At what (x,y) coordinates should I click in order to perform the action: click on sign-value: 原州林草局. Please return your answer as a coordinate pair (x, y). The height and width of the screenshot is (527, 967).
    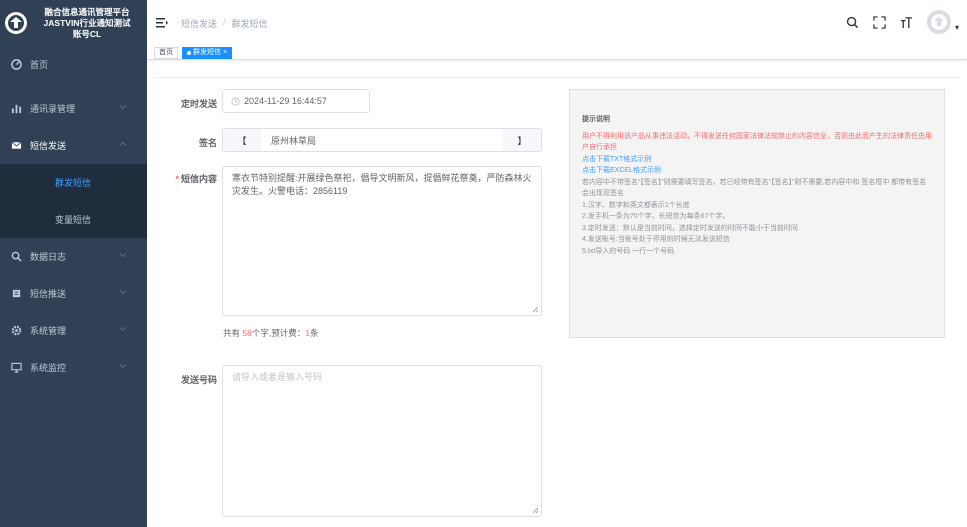
    Looking at the image, I should click on (294, 140).